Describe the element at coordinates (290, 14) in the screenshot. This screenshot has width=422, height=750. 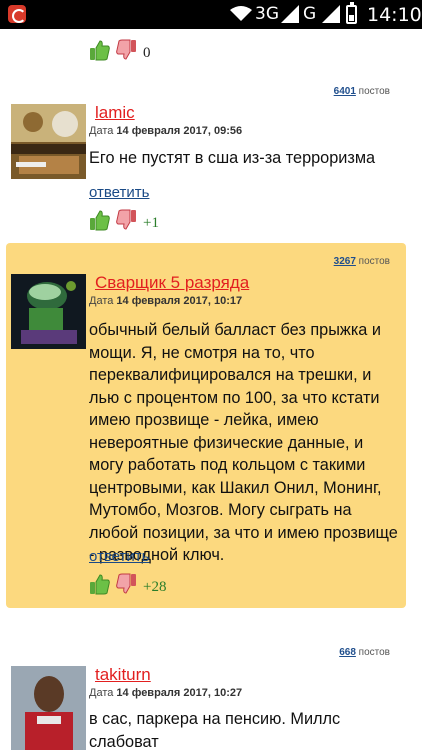
I see `signal-icon` at that location.